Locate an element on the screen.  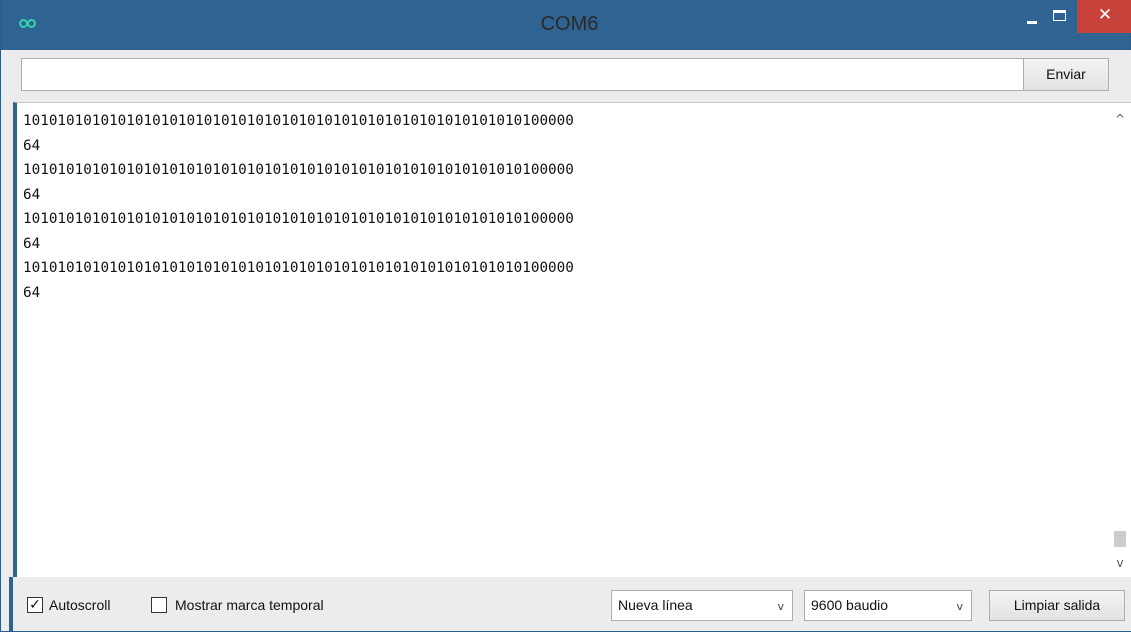
timestamp-label: Mostrar marca temporal is located at coordinates (249, 605).